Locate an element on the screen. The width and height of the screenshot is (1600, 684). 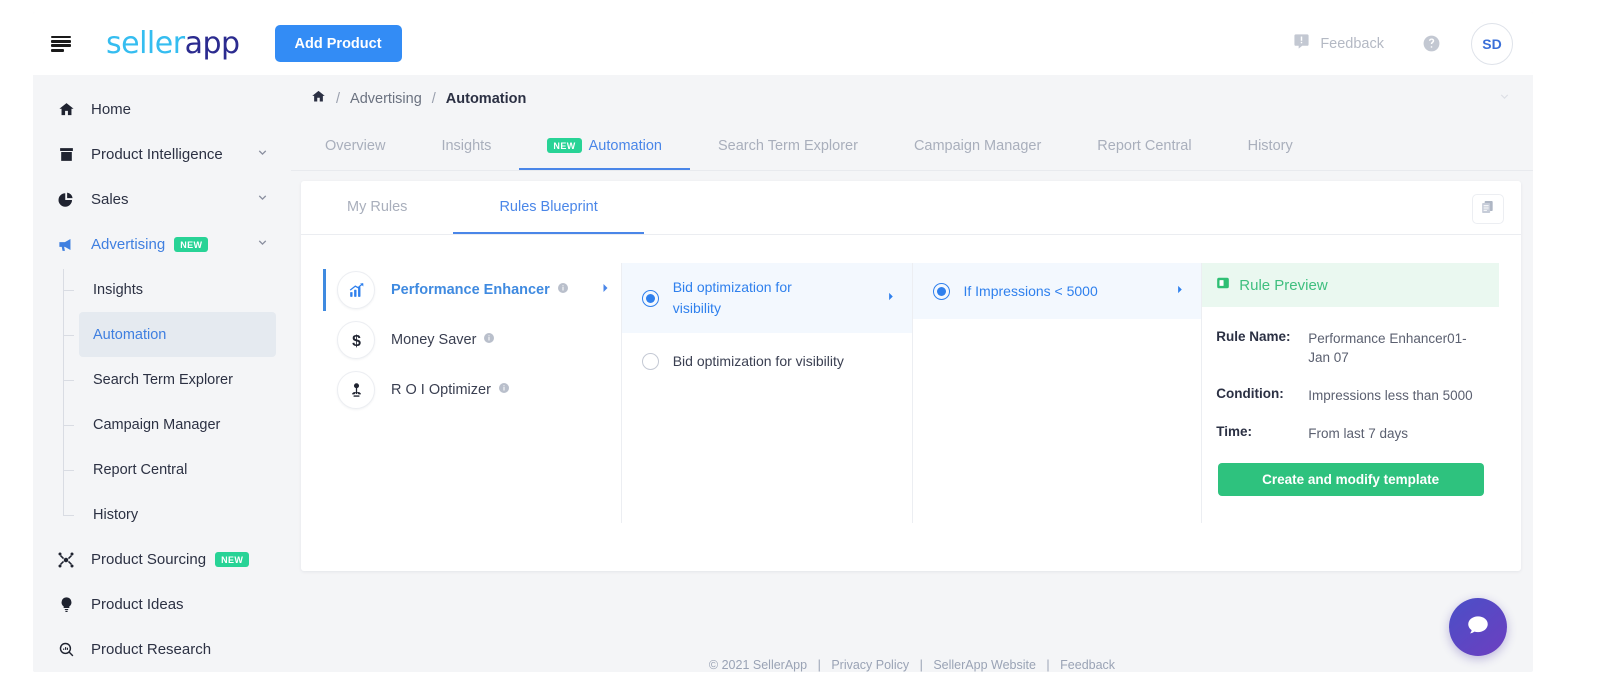
logo-text-seller: seller is located at coordinates (145, 43).